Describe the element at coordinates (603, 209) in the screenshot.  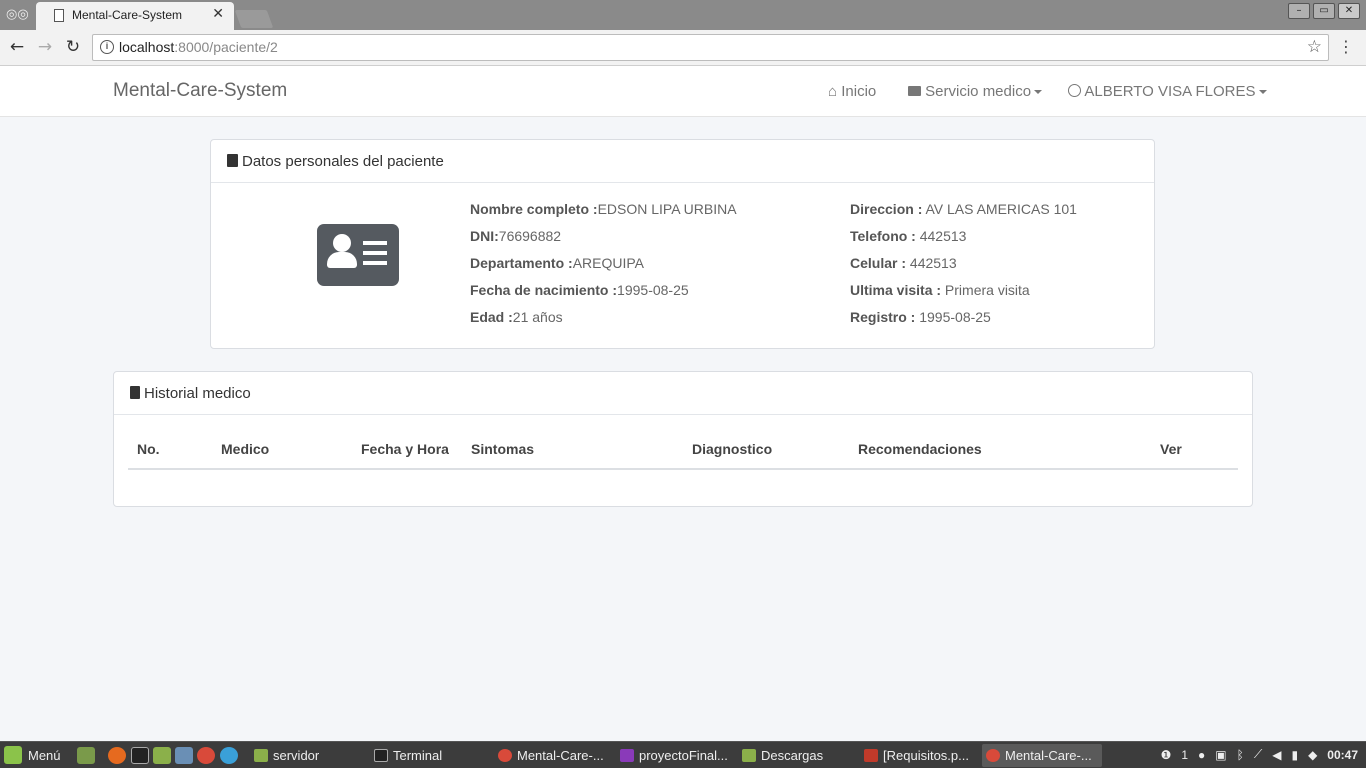
I see `field-nombre: Nombre completo :EDSON LIPA URBINA` at that location.